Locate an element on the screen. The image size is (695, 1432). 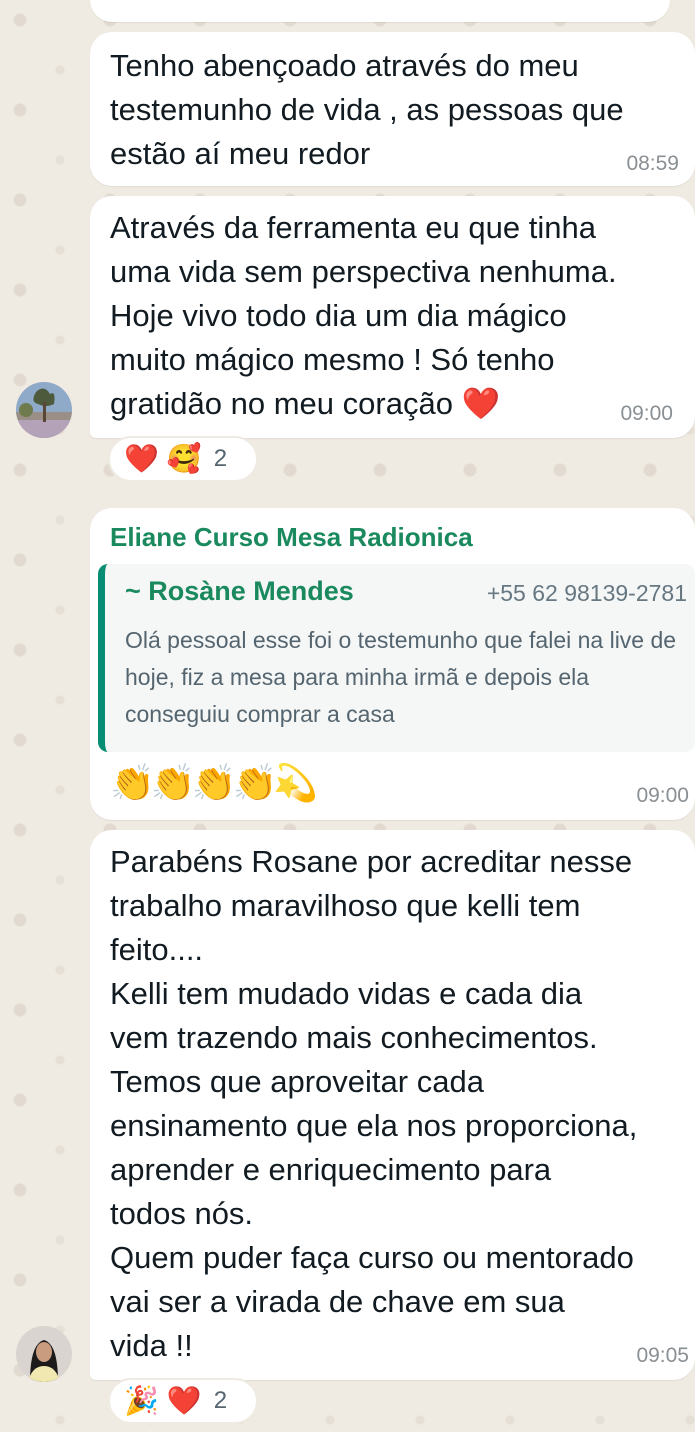
message-reactions: 🎉 ❤️ 2 is located at coordinates (183, 1401).